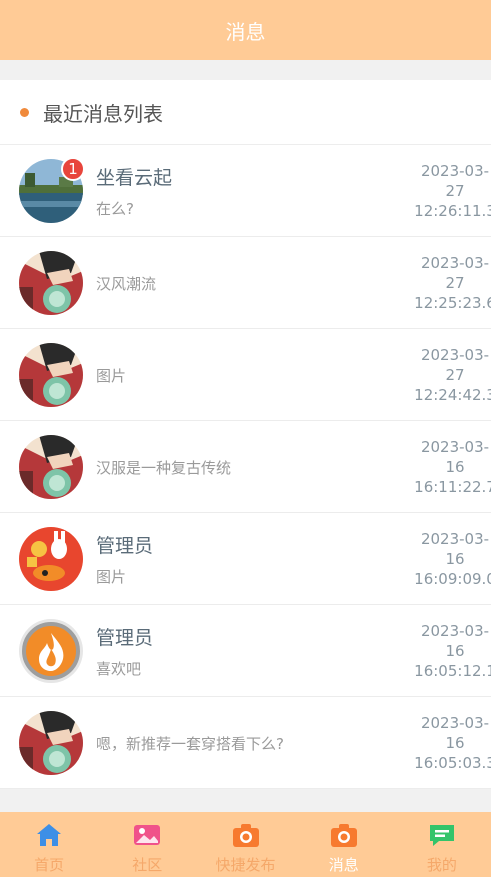  Describe the element at coordinates (24, 112) in the screenshot. I see `bullet-dot` at that location.